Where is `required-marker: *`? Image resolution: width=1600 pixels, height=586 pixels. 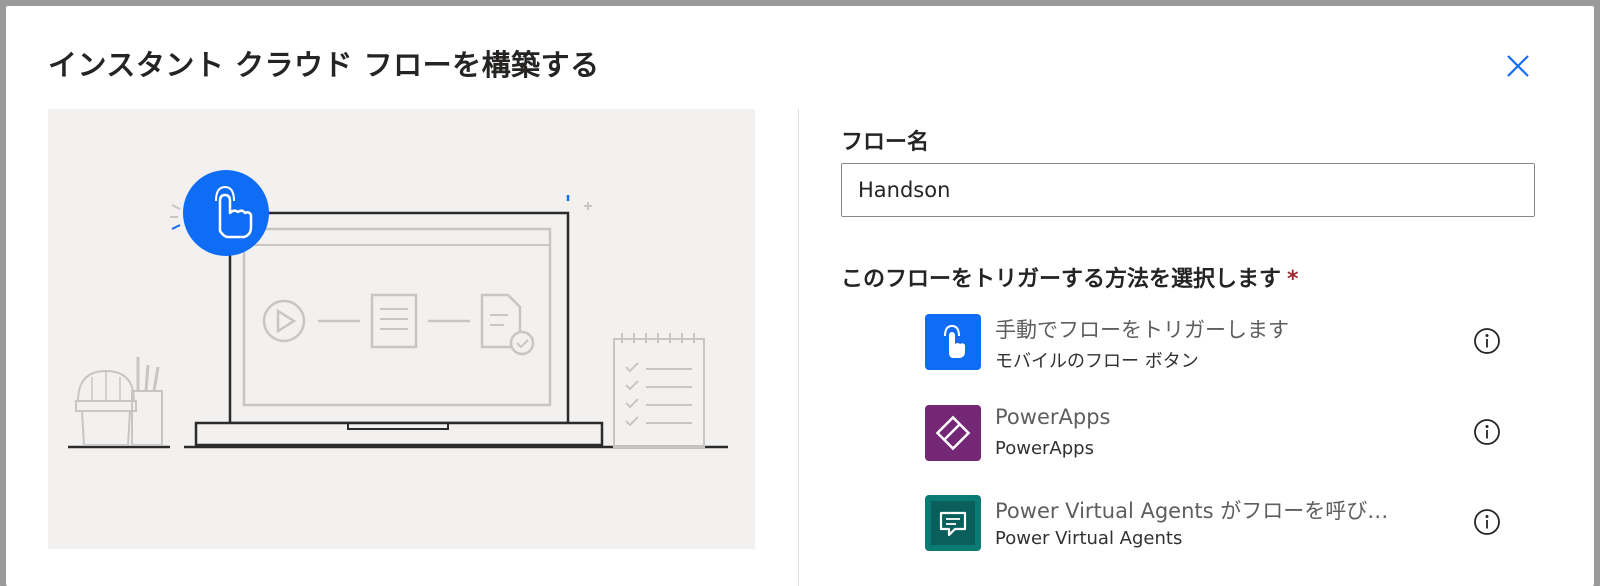
required-marker: * is located at coordinates (1293, 279).